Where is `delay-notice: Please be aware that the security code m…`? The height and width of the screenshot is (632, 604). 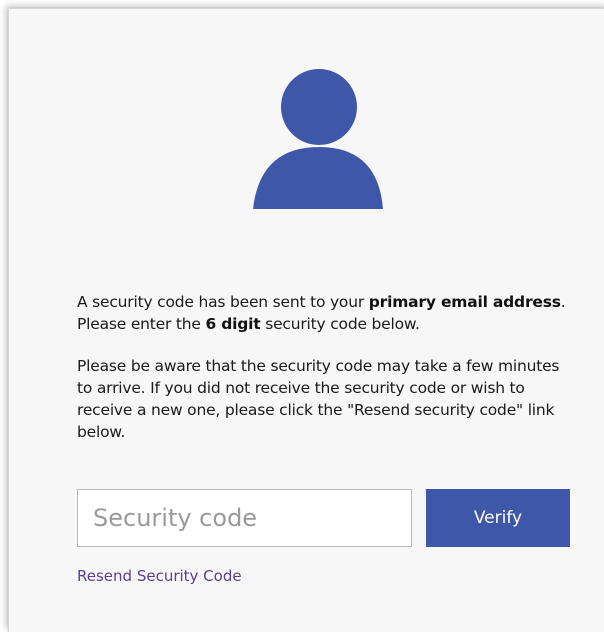
delay-notice: Please be aware that the security code m… is located at coordinates (318, 399).